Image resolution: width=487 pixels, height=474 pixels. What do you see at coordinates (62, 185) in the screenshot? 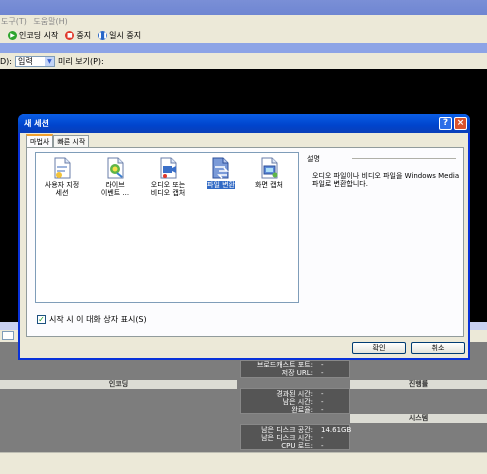
I see `wizard-custom-session-line1: 사용자 지정` at bounding box center [62, 185].